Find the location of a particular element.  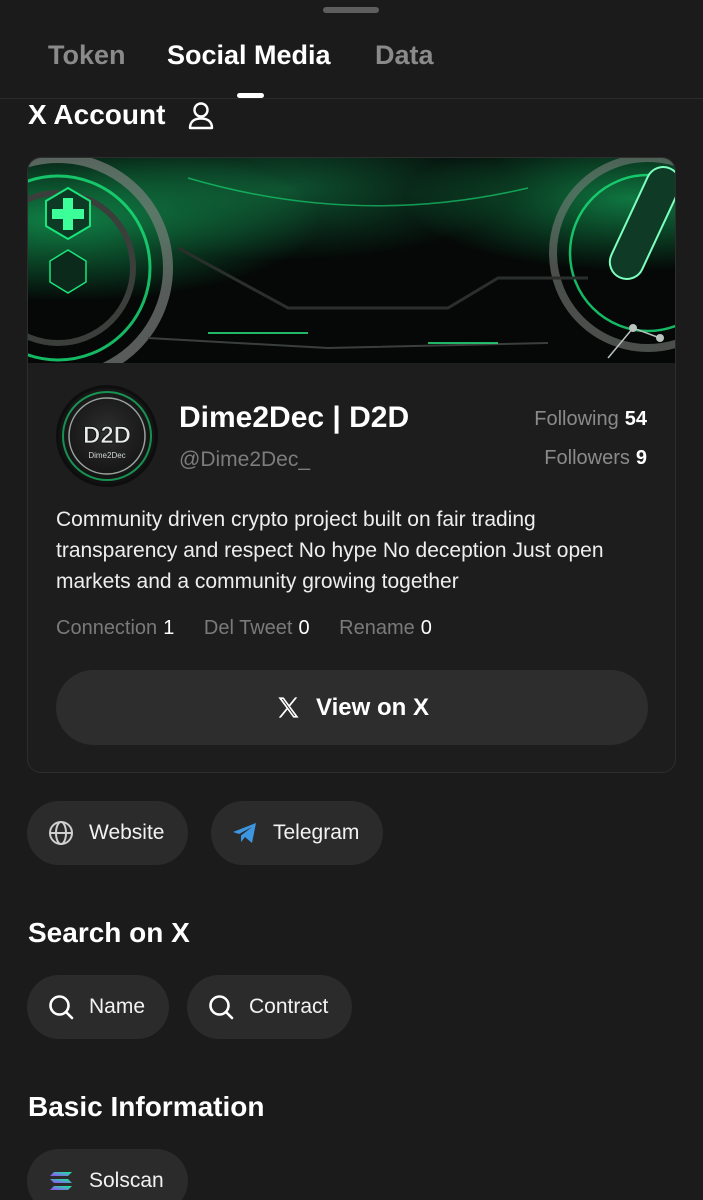

del-tweet-label: Del Tweet is located at coordinates (248, 628).